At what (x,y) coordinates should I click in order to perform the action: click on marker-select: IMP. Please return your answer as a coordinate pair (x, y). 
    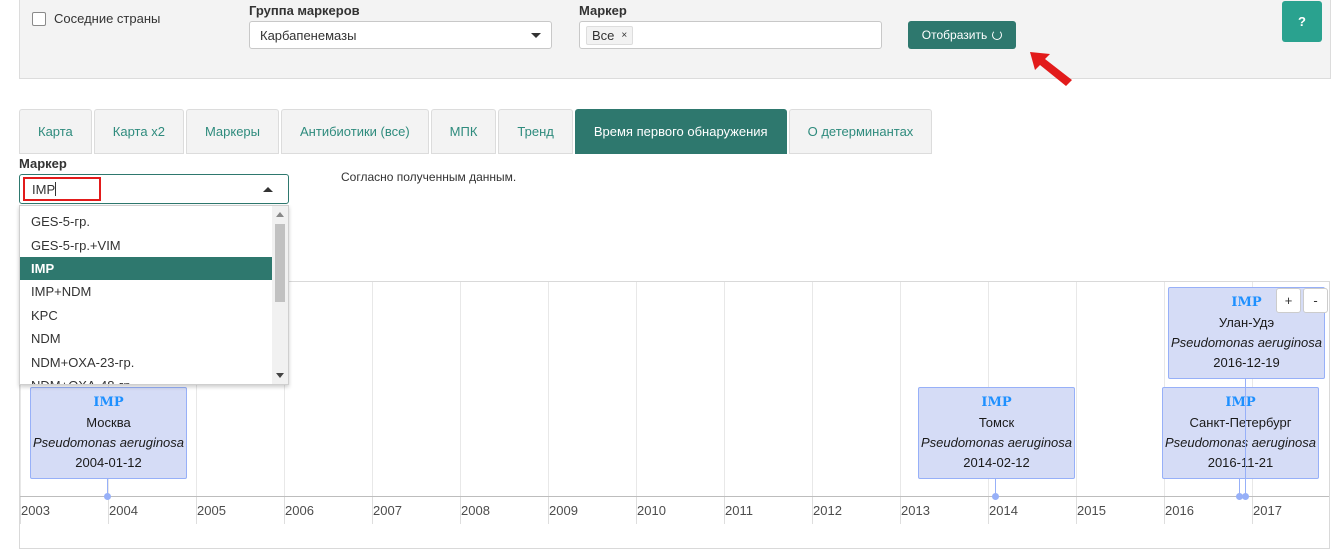
    Looking at the image, I should click on (154, 189).